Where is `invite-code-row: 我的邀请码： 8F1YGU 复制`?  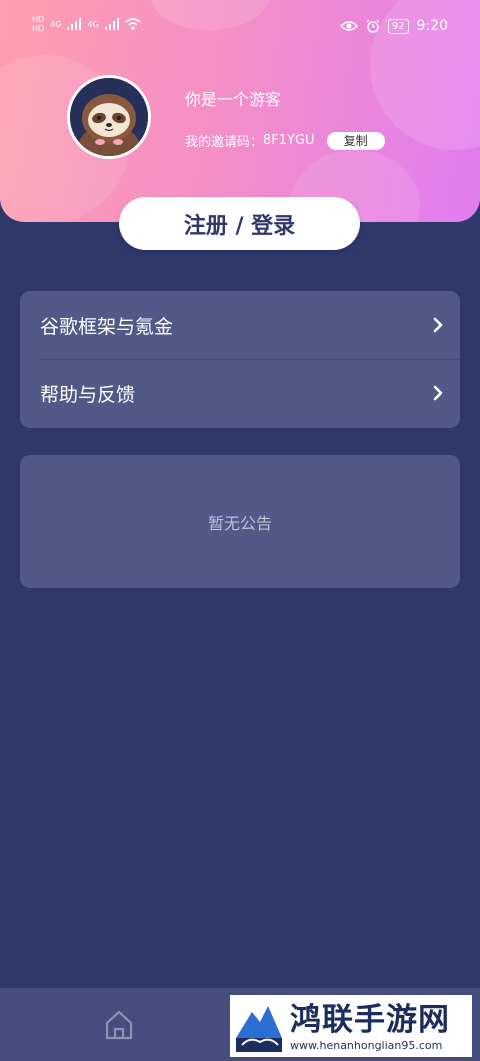 invite-code-row: 我的邀请码： 8F1YGU 复制 is located at coordinates (285, 140).